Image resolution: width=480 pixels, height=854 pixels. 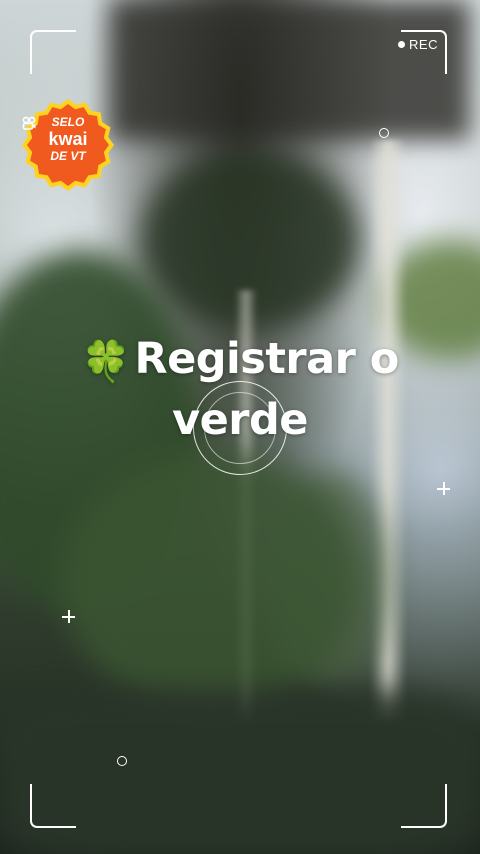 I want to click on kwai-seal-badge: SELO kwai DE VT, so click(x=68, y=145).